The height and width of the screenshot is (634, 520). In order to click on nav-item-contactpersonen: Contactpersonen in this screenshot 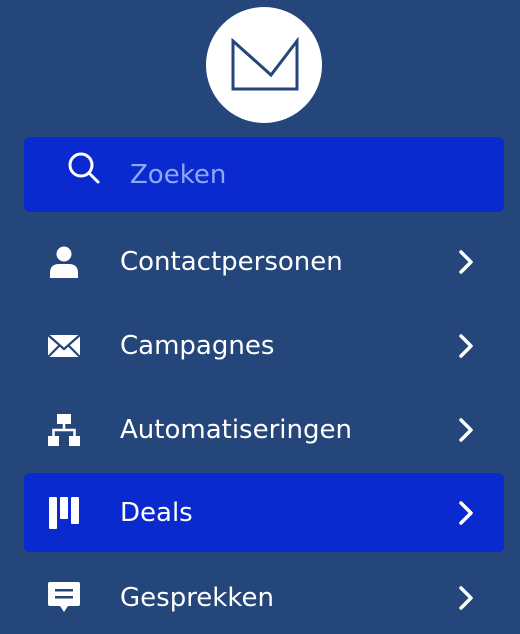, I will do `click(264, 261)`.